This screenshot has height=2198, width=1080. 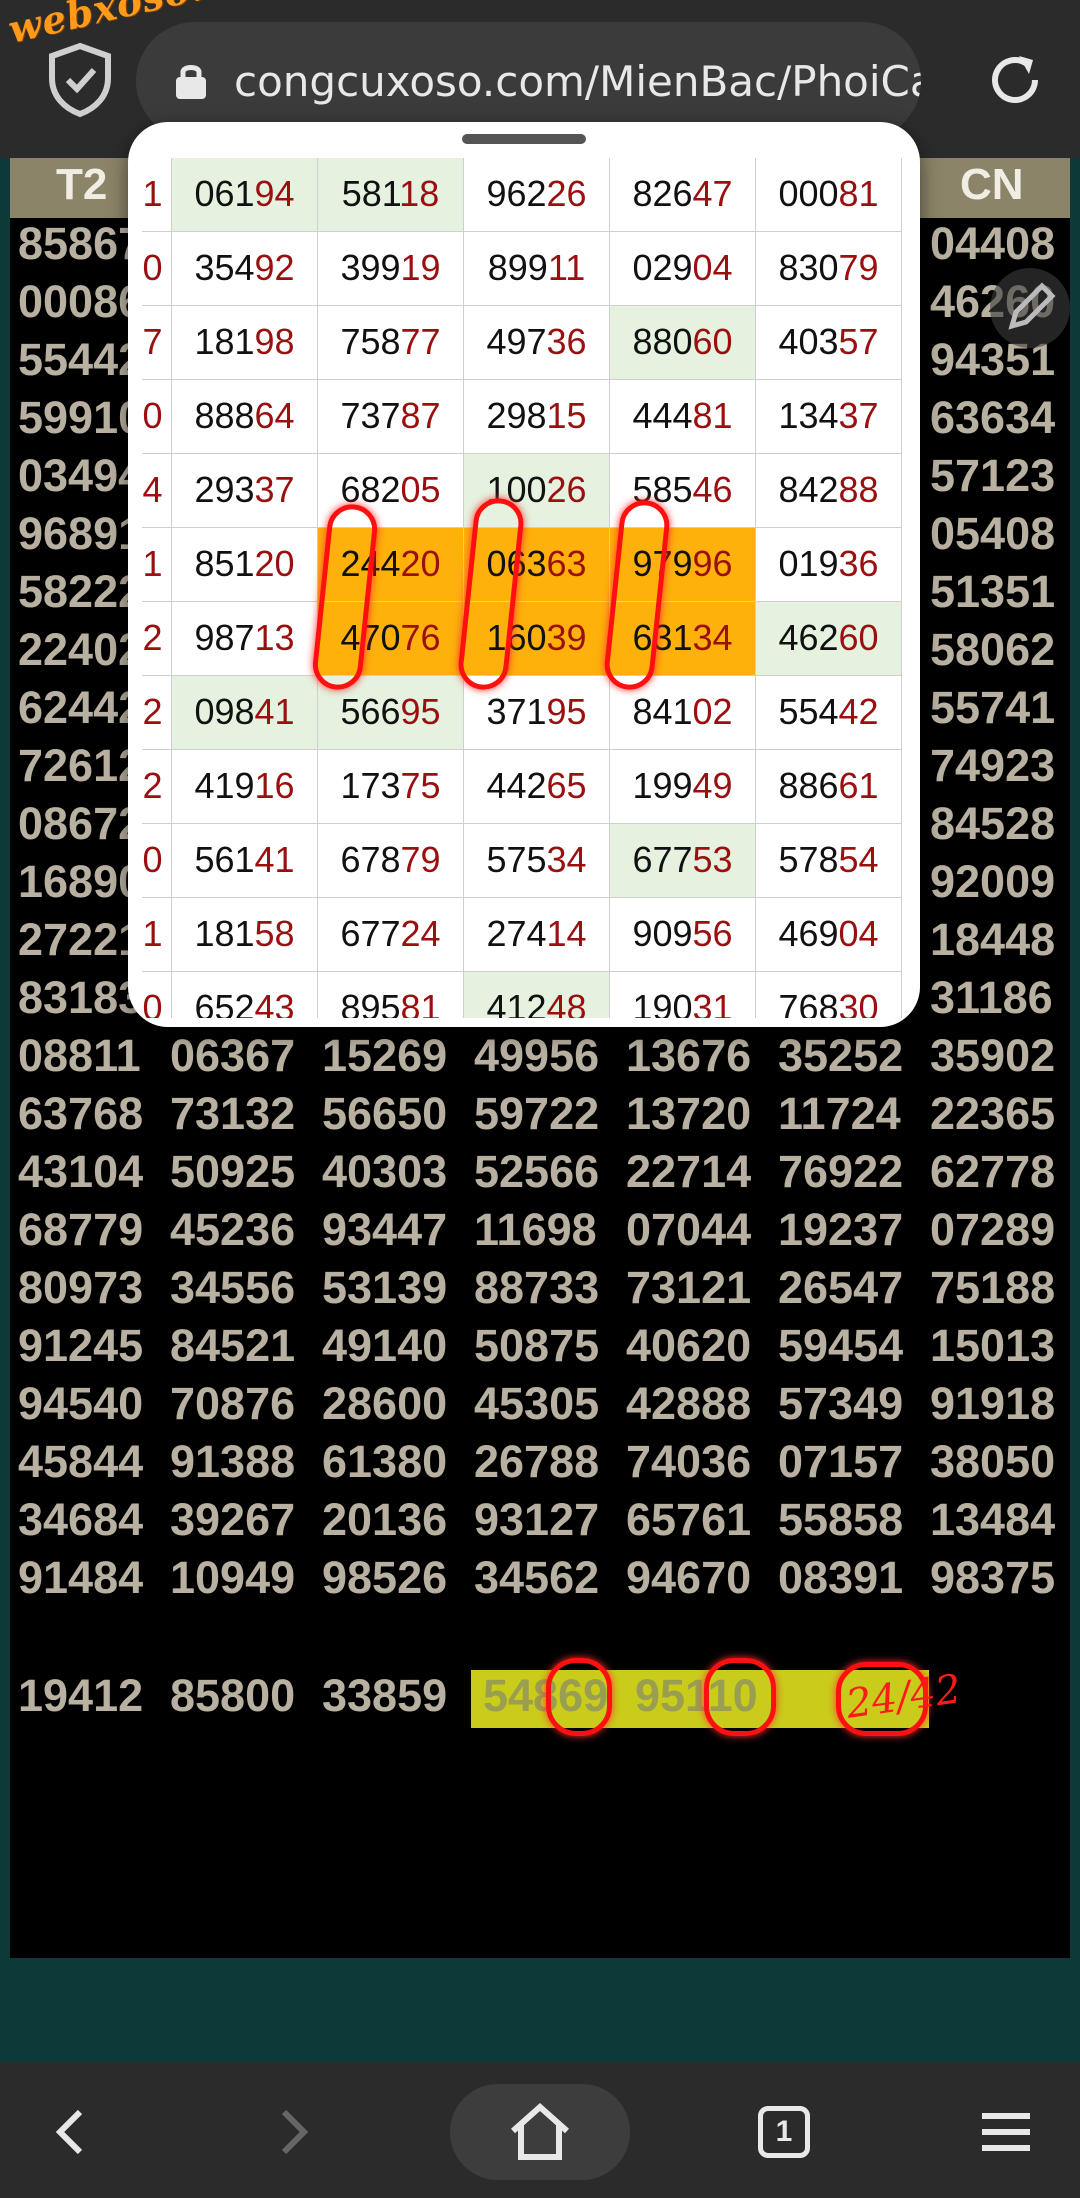 I want to click on grid-cell: 98713, so click(x=245, y=639).